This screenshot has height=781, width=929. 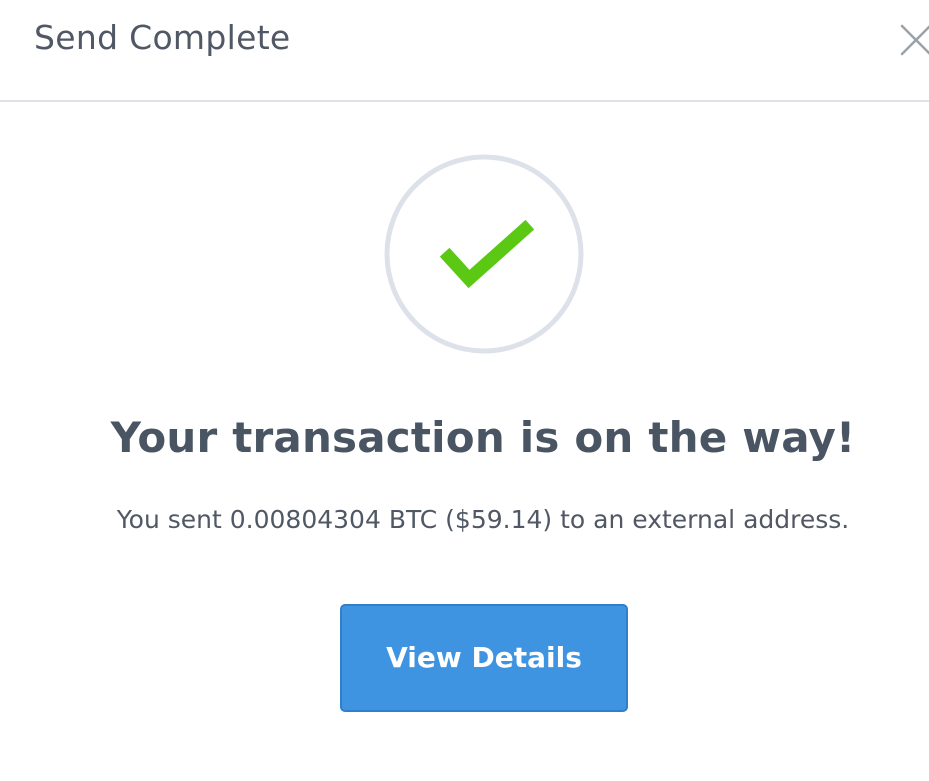 What do you see at coordinates (483, 437) in the screenshot?
I see `headline: Your transaction is on the way!` at bounding box center [483, 437].